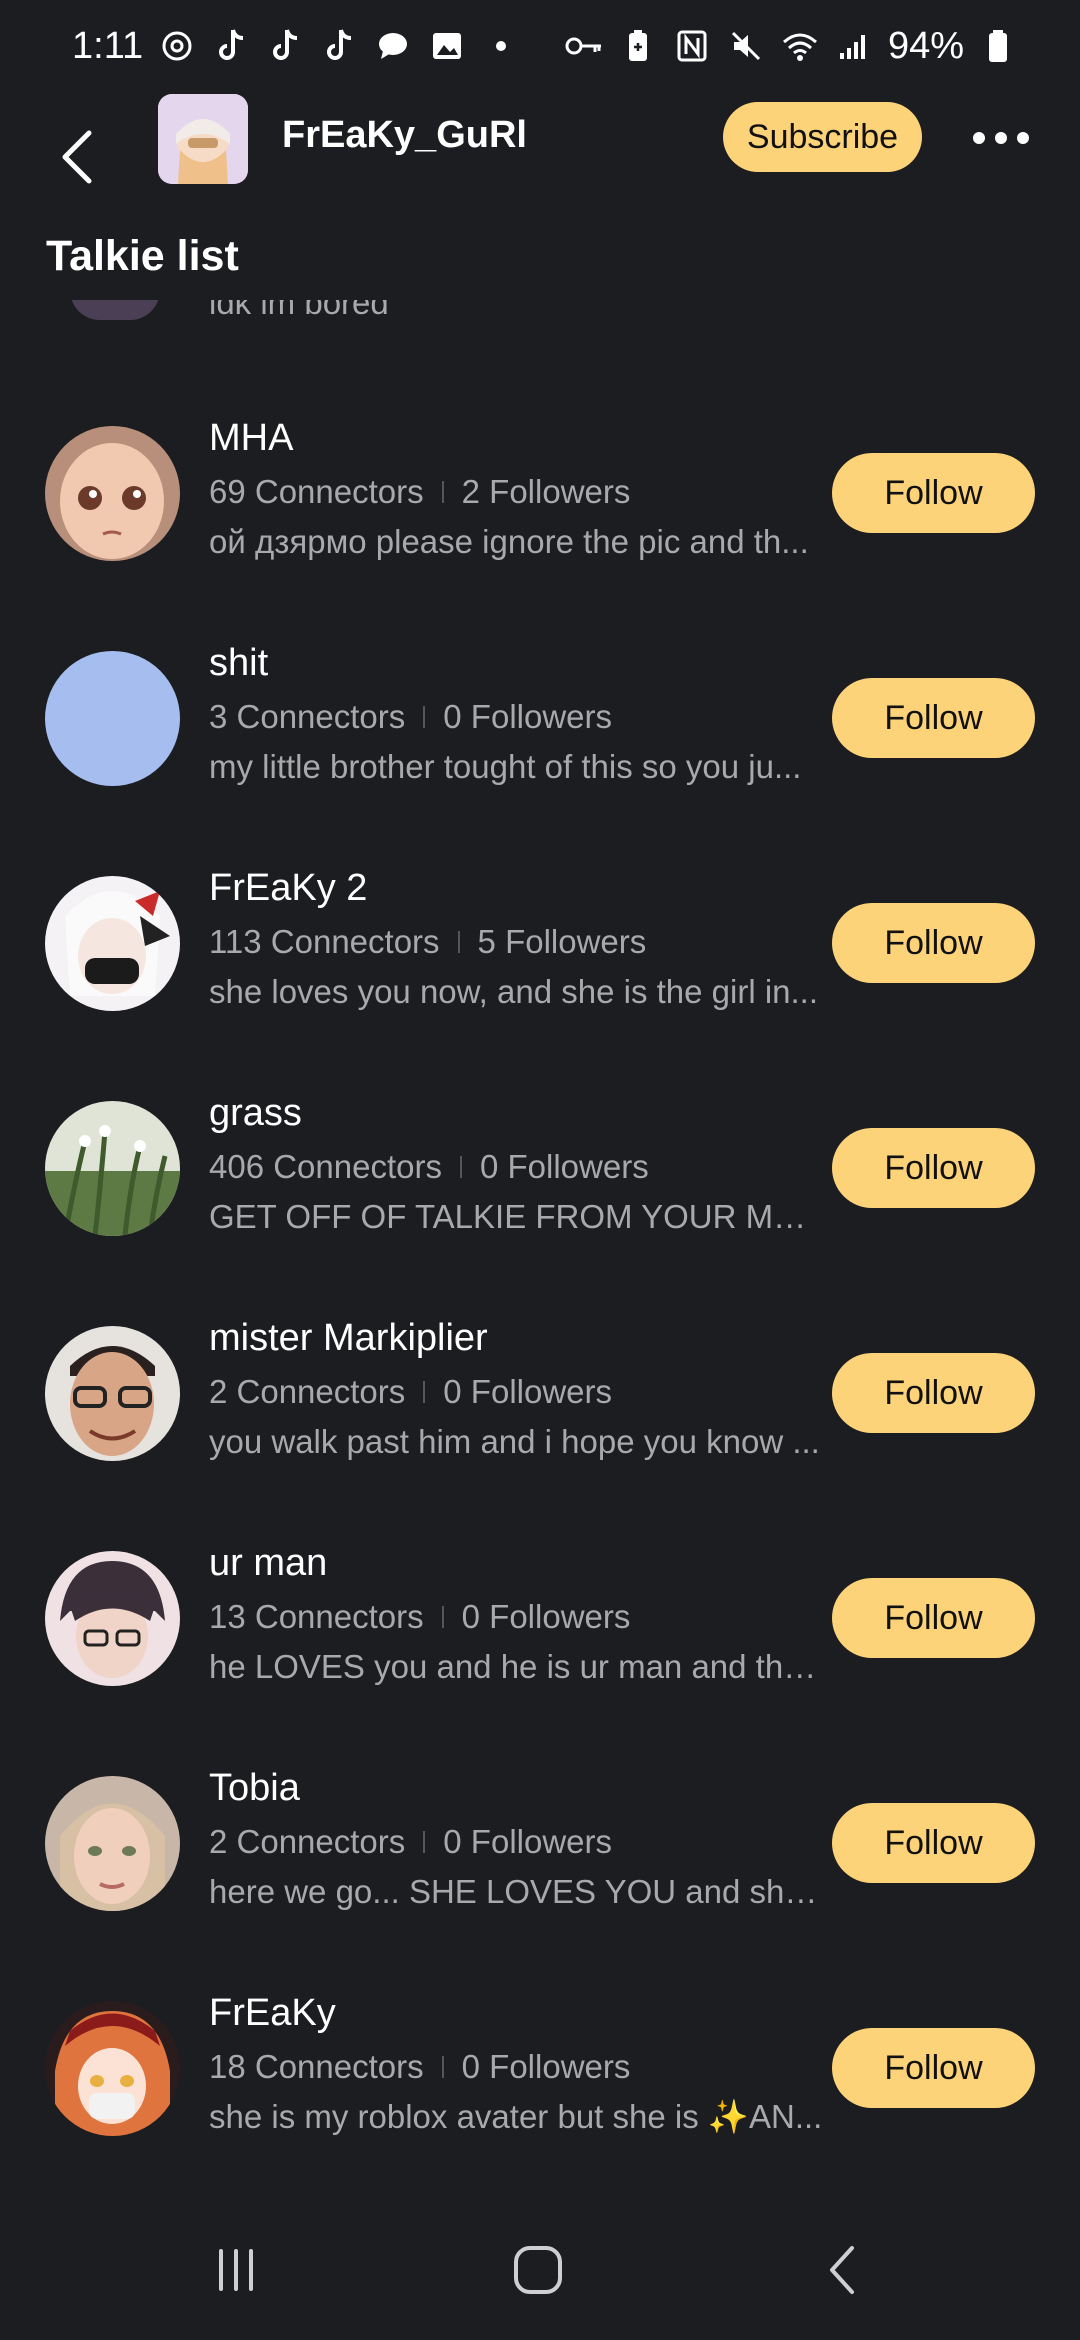 The height and width of the screenshot is (2340, 1080). I want to click on recents-button, so click(236, 2270).